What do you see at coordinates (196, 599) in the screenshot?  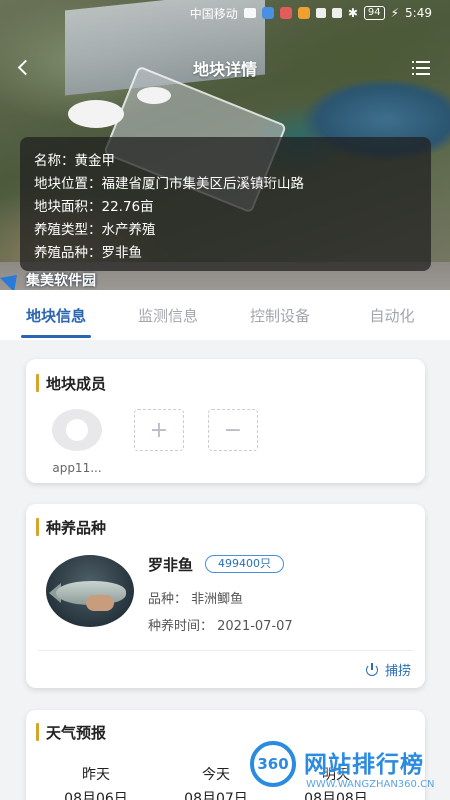 I see `variety-text: 品种： 非洲鲫鱼` at bounding box center [196, 599].